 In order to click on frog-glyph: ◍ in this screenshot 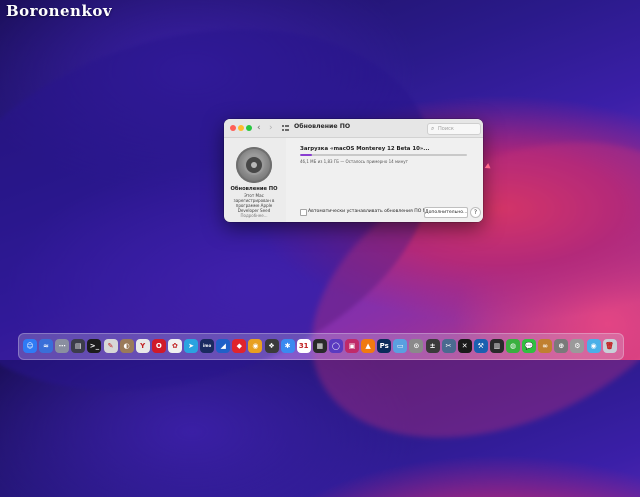, I will do `click(513, 346)`.